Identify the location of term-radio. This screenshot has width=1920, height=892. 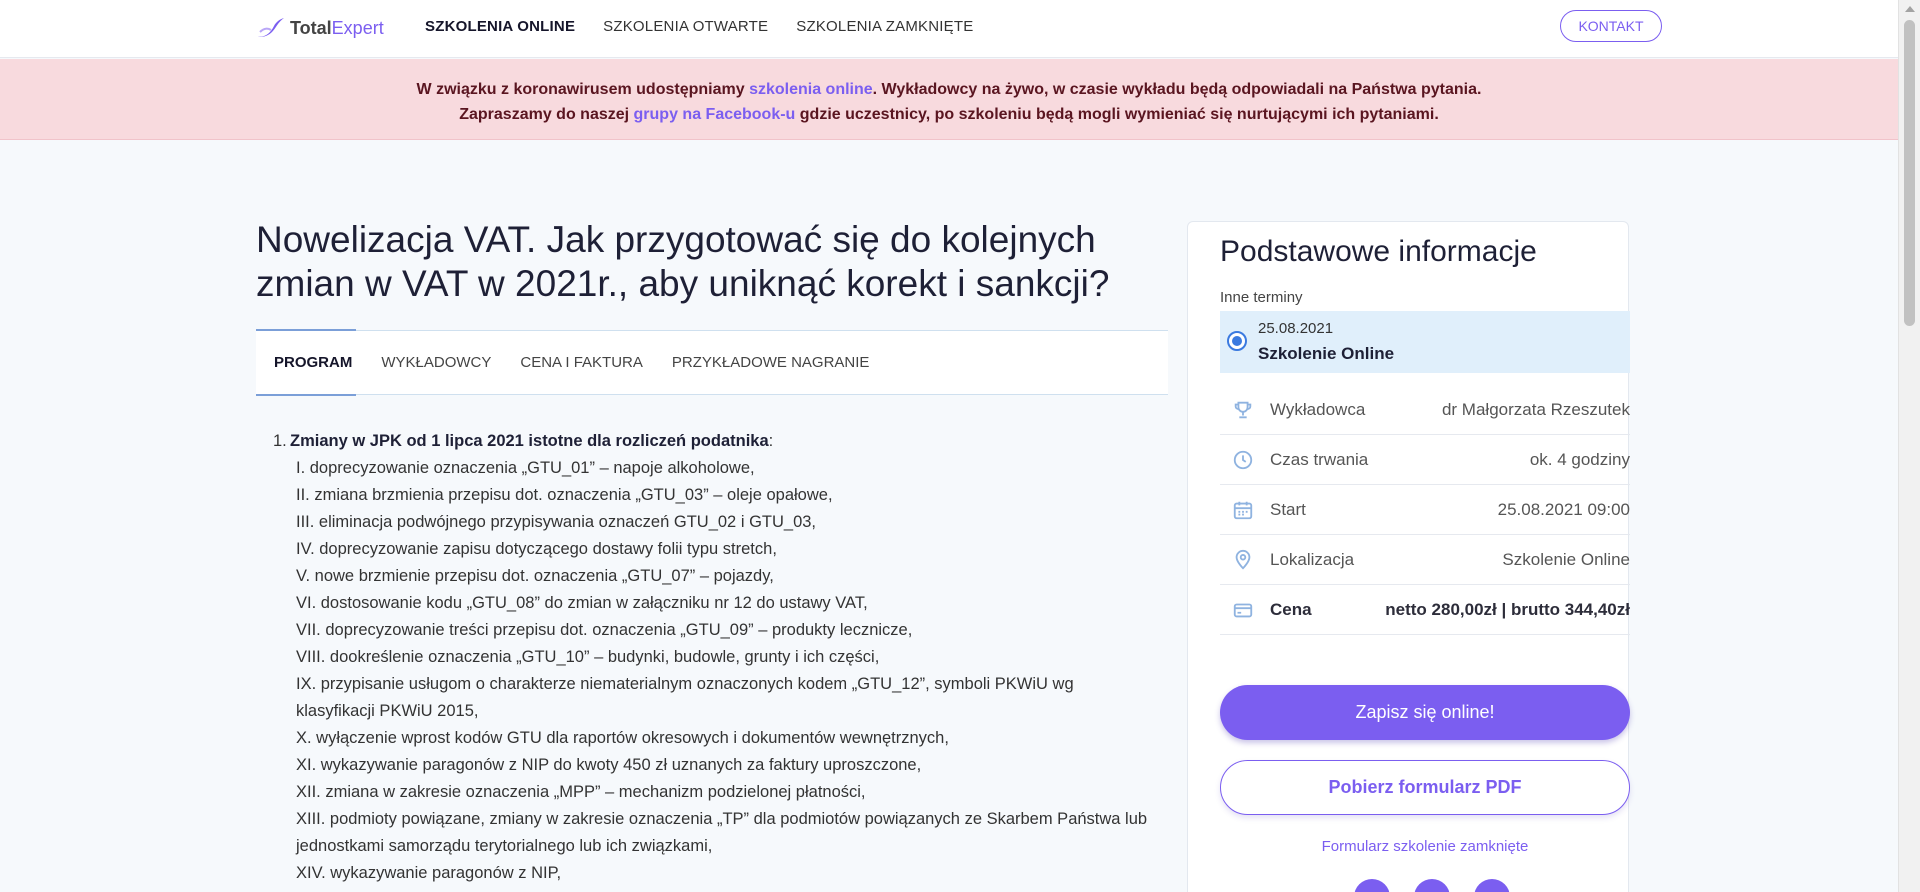
(1237, 341).